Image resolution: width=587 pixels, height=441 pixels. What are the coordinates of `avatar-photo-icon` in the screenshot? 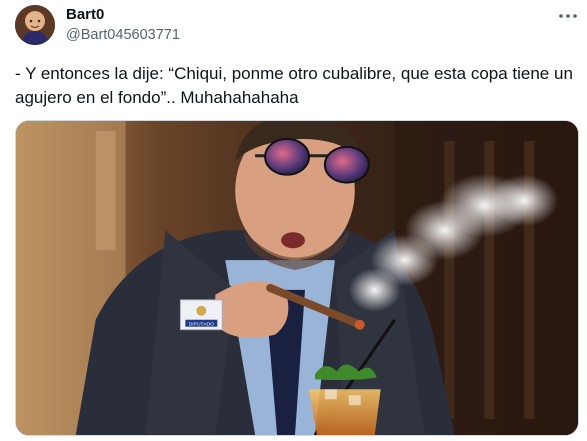 It's located at (35, 25).